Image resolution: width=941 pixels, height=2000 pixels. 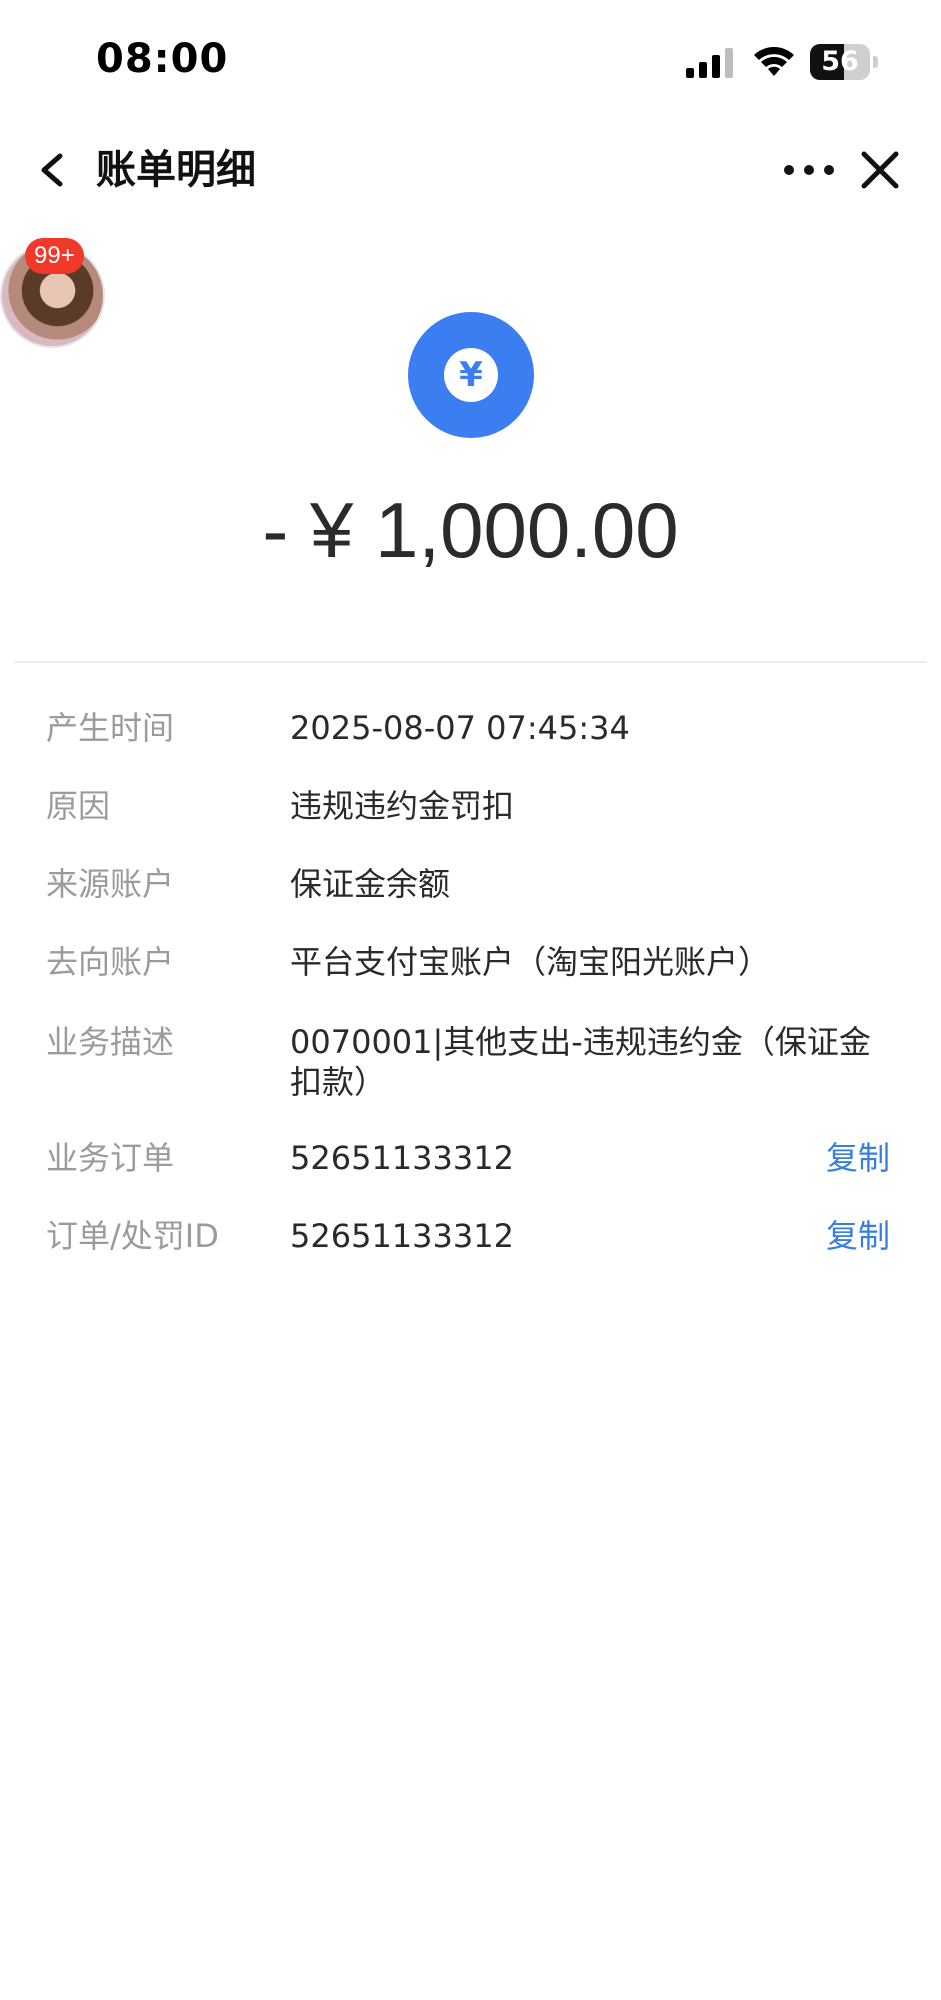 What do you see at coordinates (470, 170) in the screenshot?
I see `nav-bar: 账单明细` at bounding box center [470, 170].